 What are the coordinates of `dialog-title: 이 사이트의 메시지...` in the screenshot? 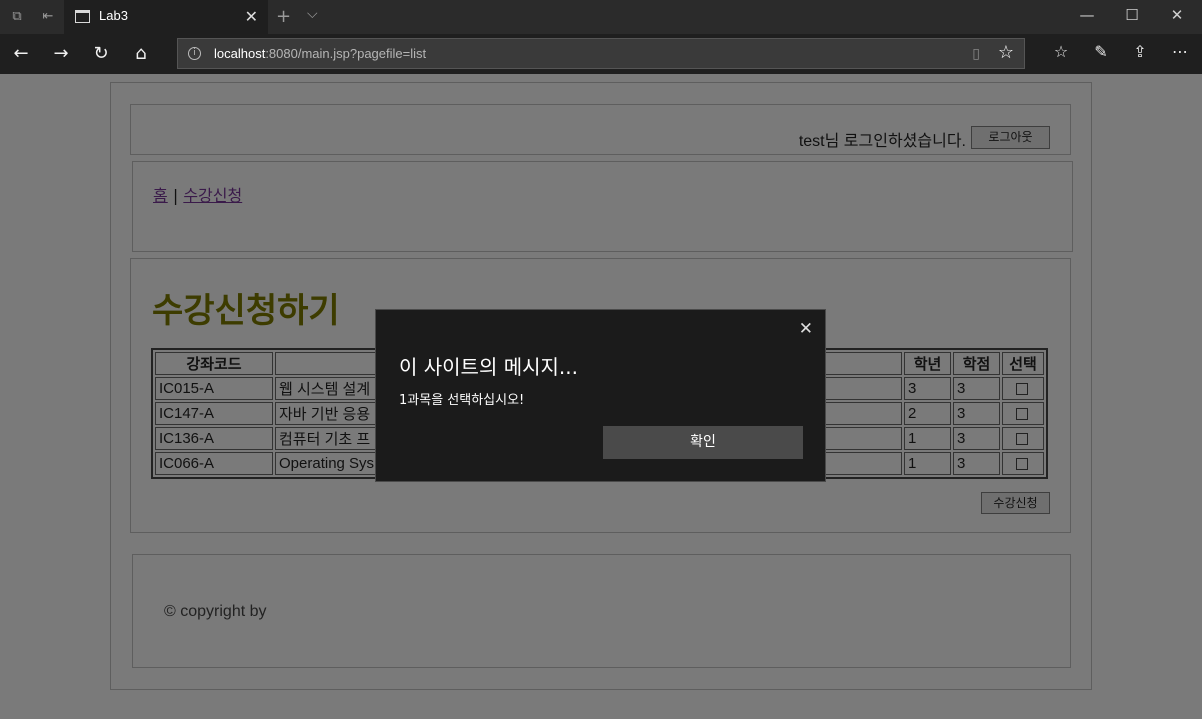 It's located at (488, 367).